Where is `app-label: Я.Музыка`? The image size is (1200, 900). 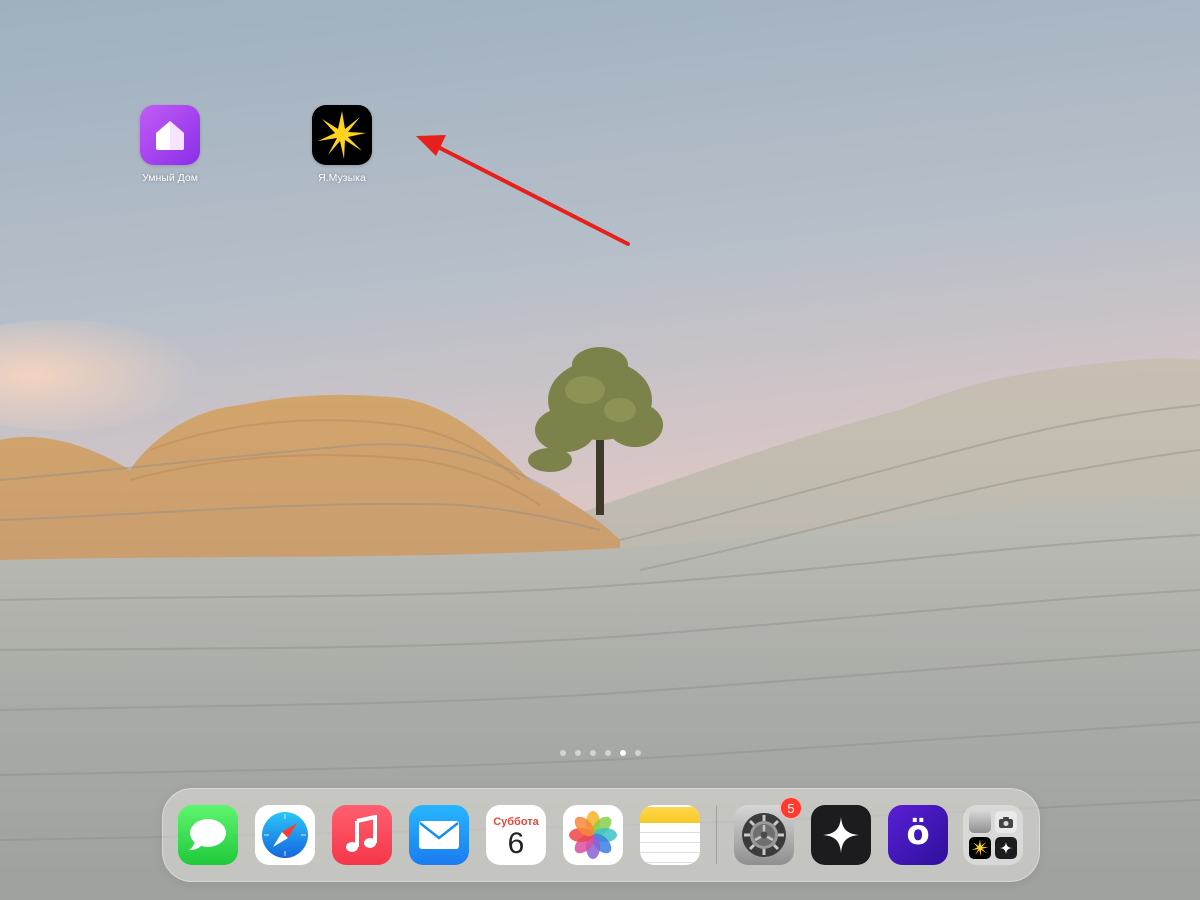
app-label: Я.Музыка is located at coordinates (342, 178).